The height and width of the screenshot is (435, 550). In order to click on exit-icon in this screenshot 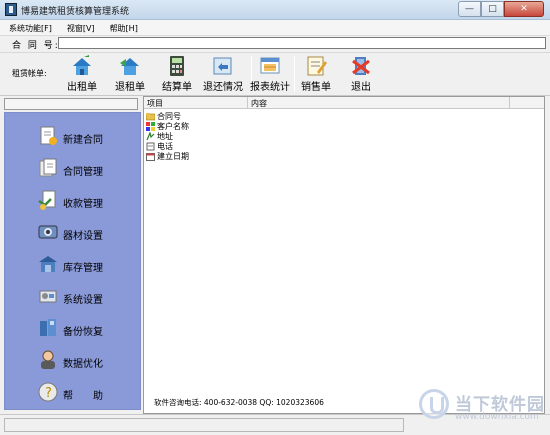, I will do `click(361, 66)`.